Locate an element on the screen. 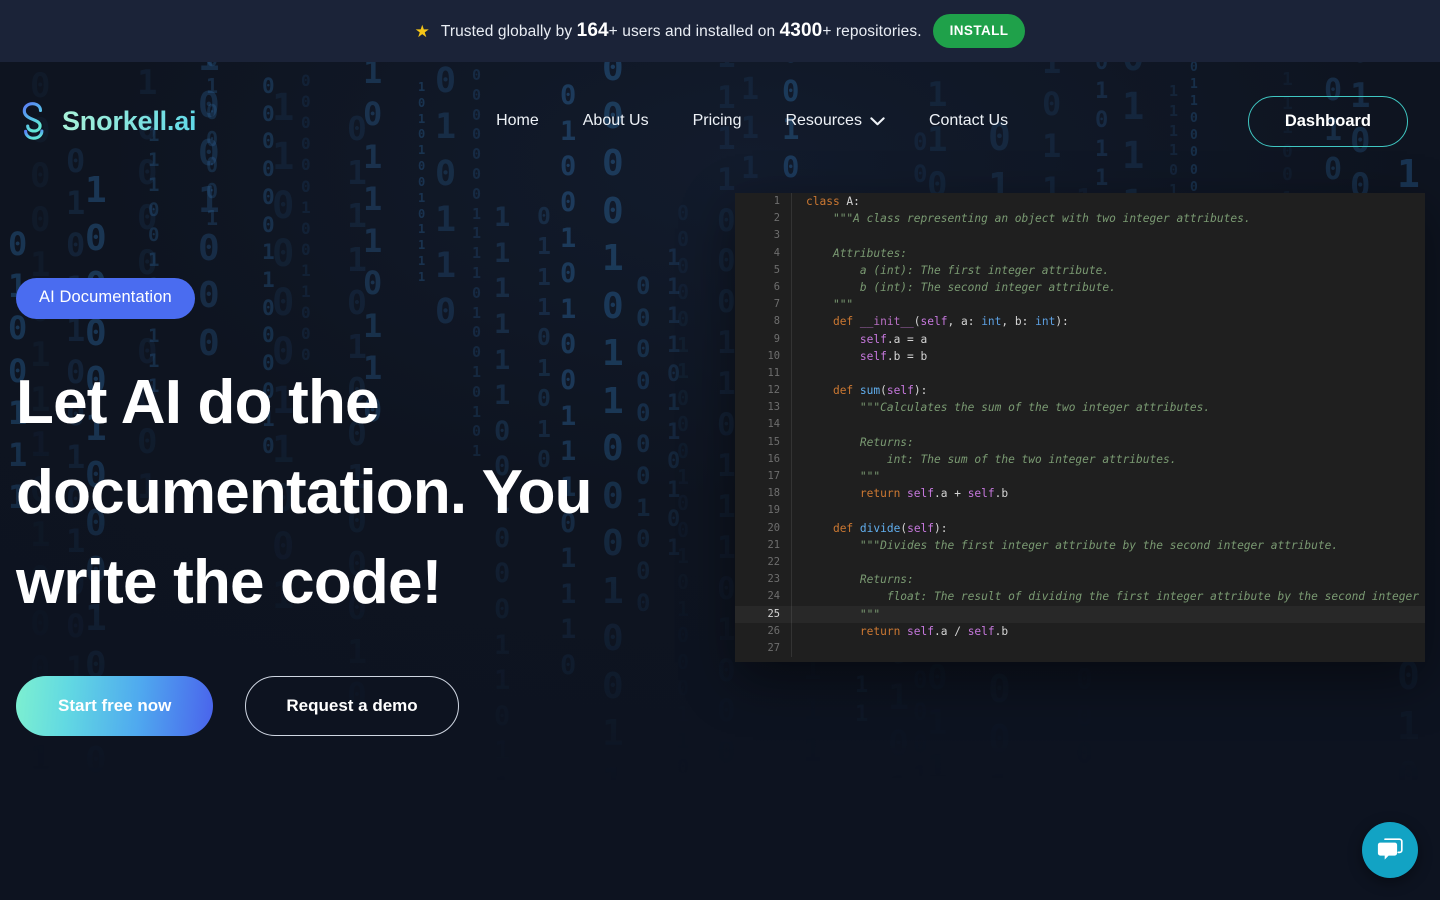  code-line: 1 class A: is located at coordinates (1080, 202).